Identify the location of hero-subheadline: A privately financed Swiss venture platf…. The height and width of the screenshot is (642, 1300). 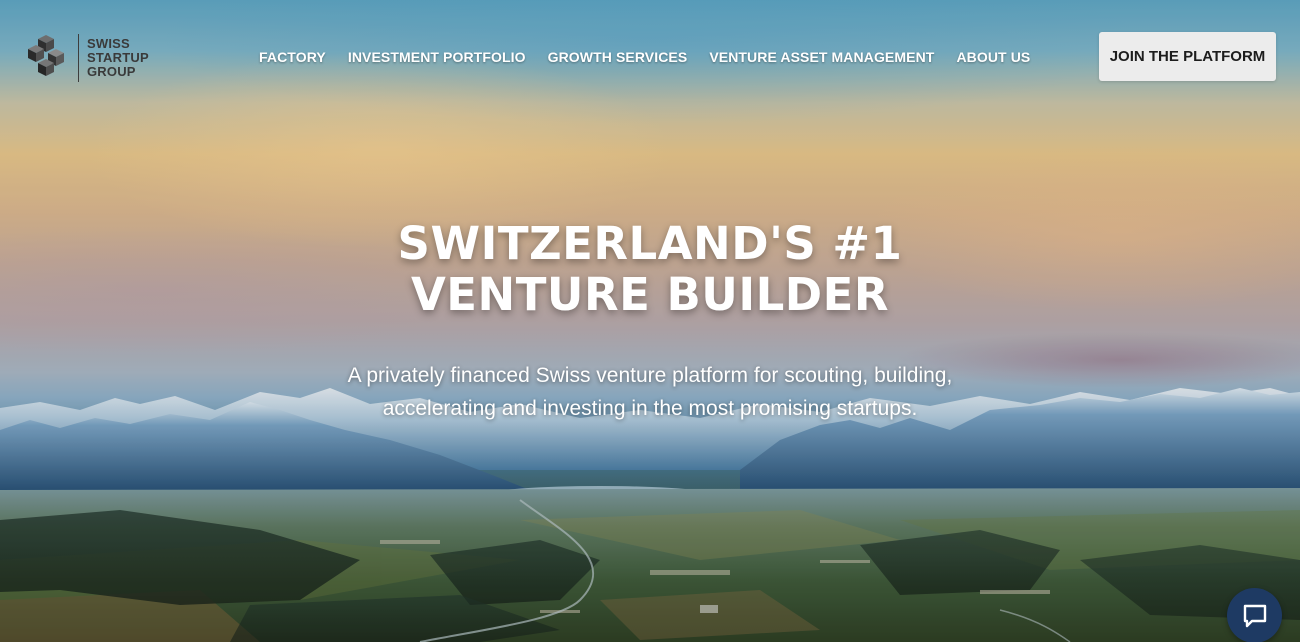
(650, 392).